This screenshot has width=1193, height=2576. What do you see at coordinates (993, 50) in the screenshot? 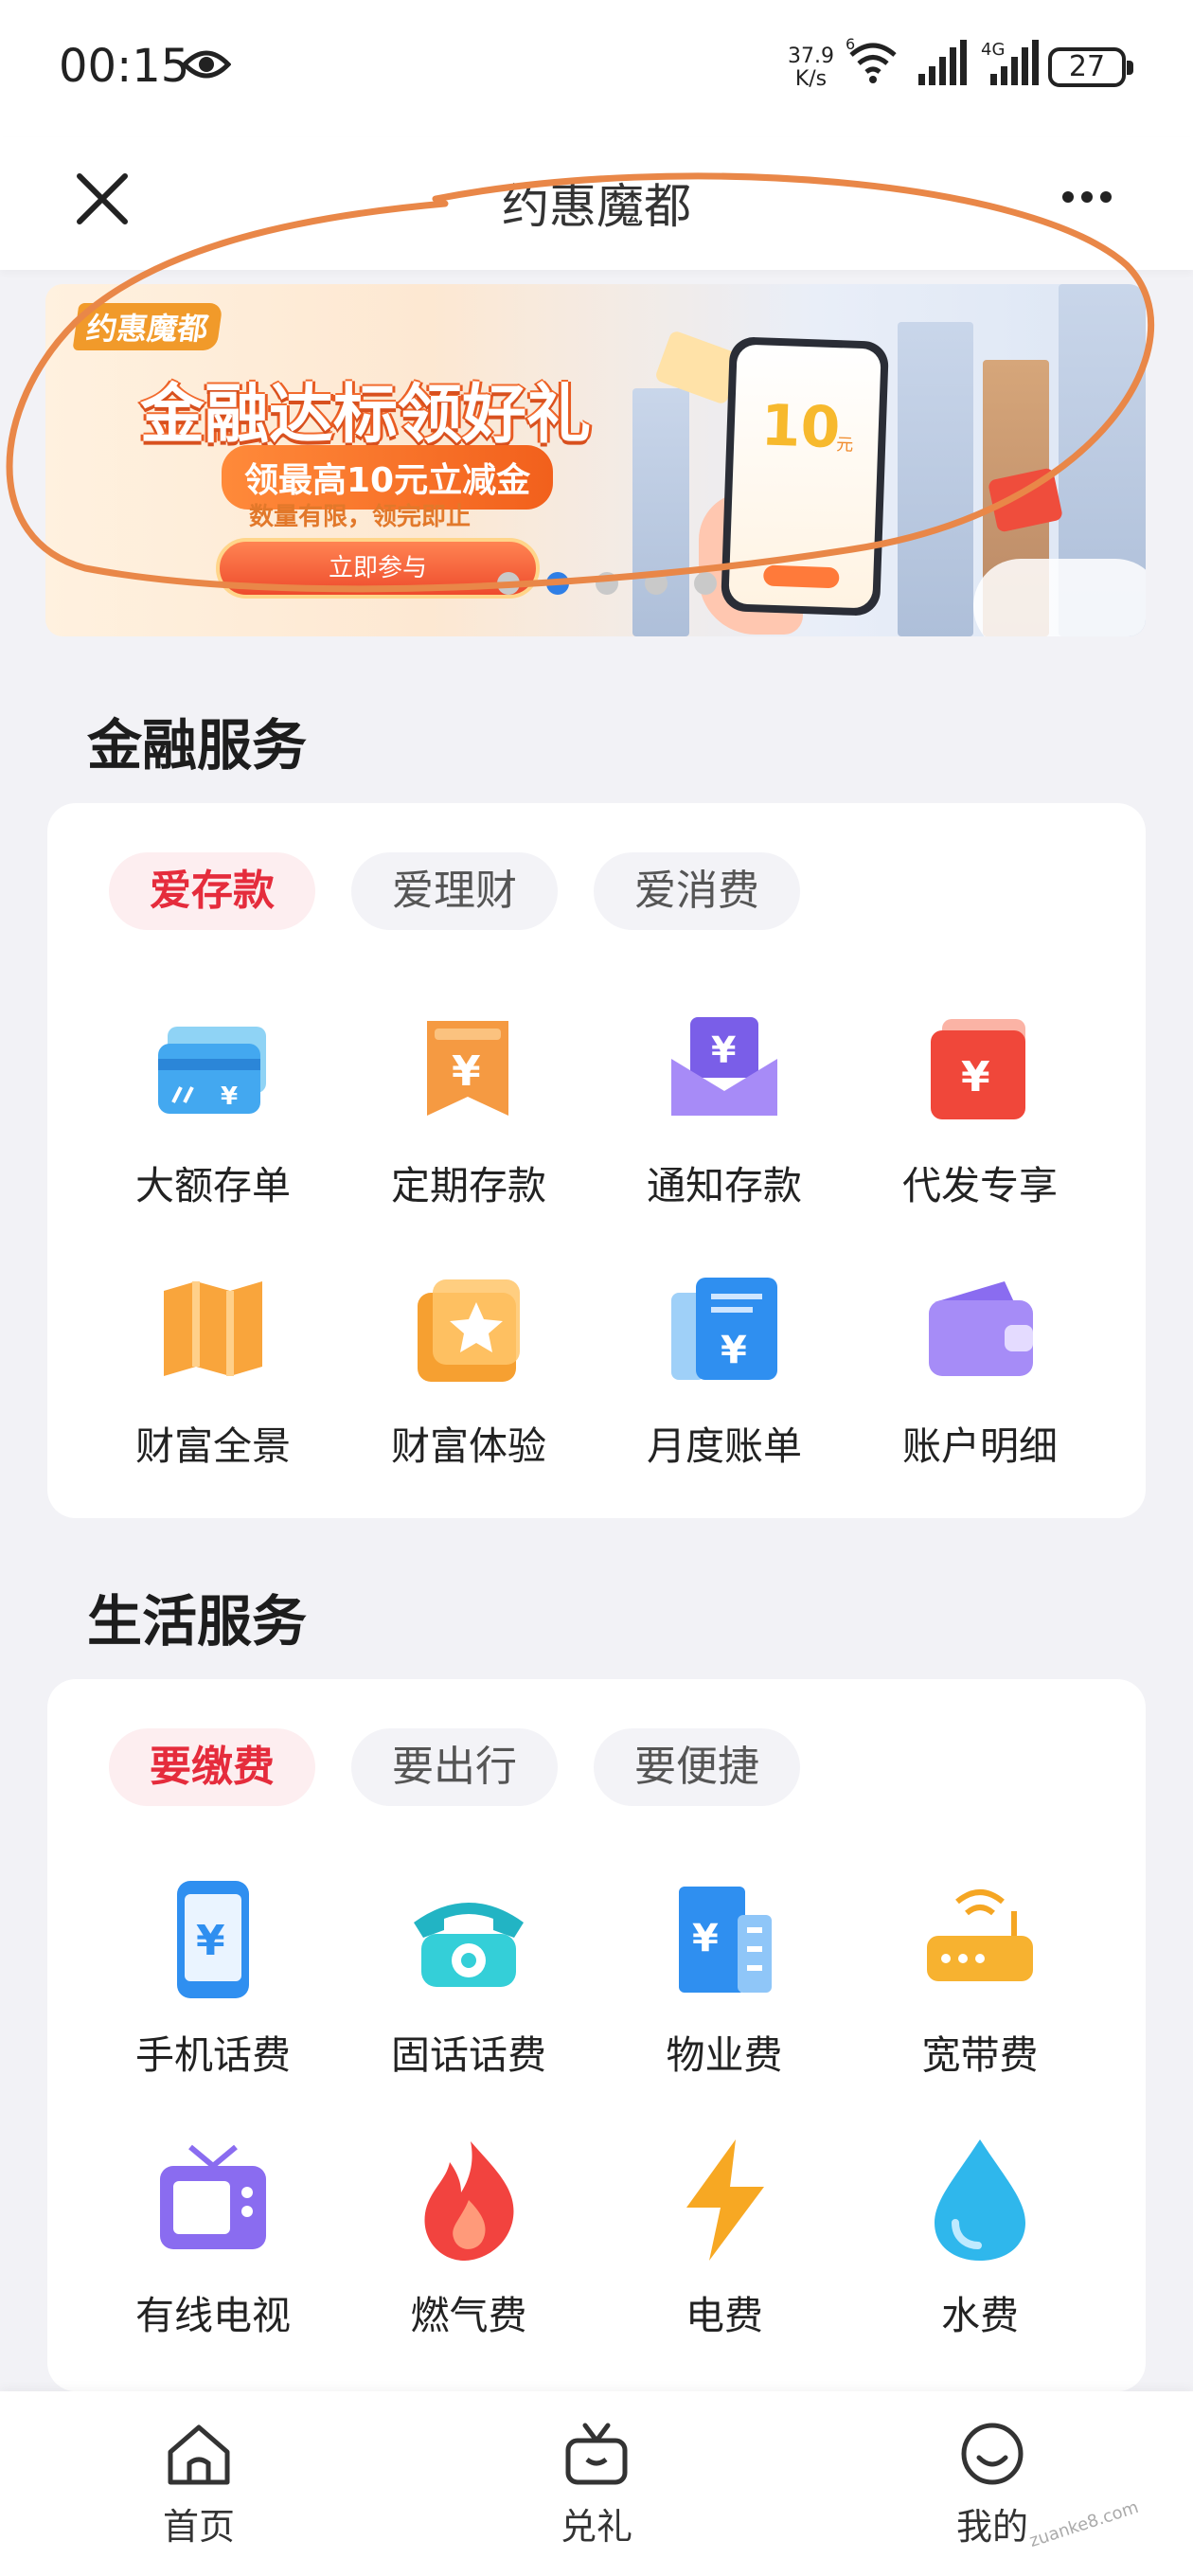
I see `network-type: 4G` at bounding box center [993, 50].